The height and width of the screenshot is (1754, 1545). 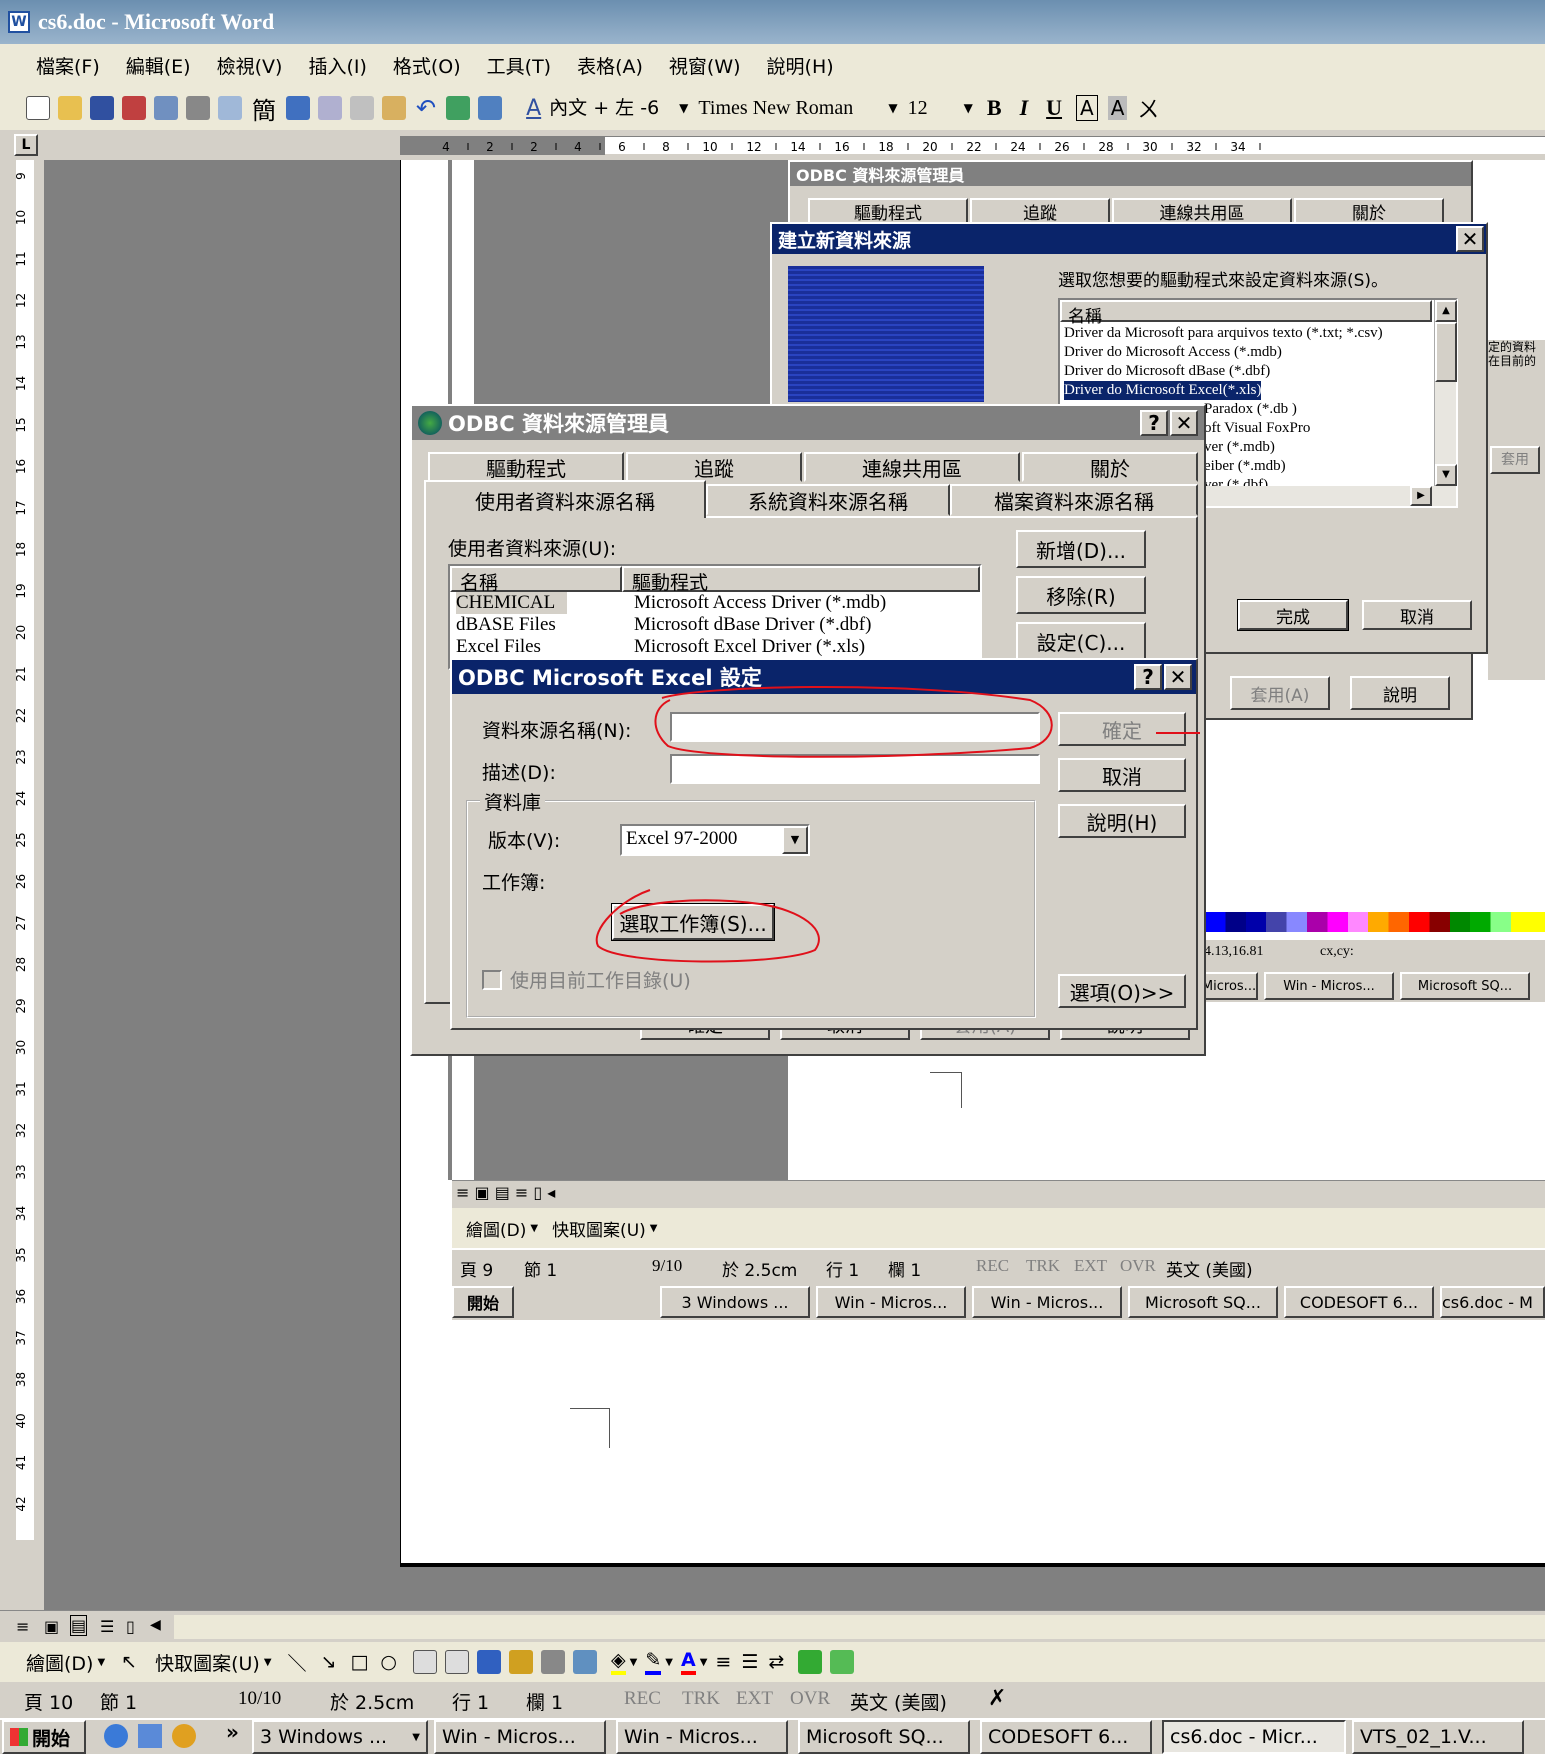 What do you see at coordinates (1122, 775) in the screenshot?
I see `setup-cancel-button: 取消` at bounding box center [1122, 775].